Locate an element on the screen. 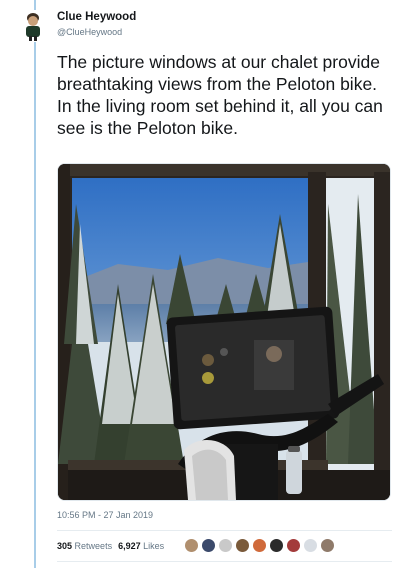  tweet-stats: 305 Retweets 6,927 Likes is located at coordinates (110, 546).